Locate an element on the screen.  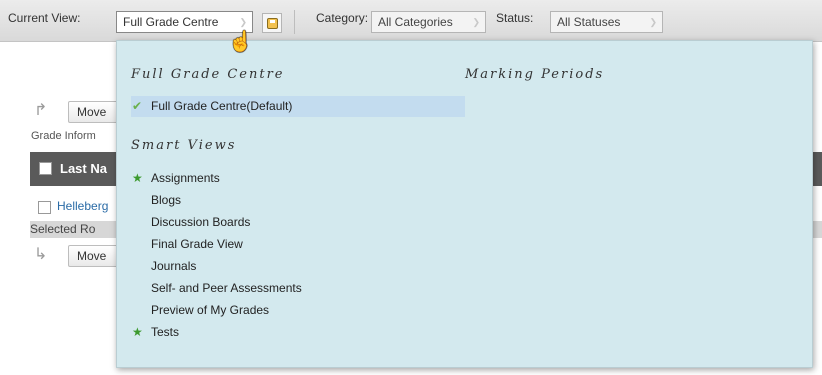
menu-item-assignments: ★ Assignments is located at coordinates (298, 178).